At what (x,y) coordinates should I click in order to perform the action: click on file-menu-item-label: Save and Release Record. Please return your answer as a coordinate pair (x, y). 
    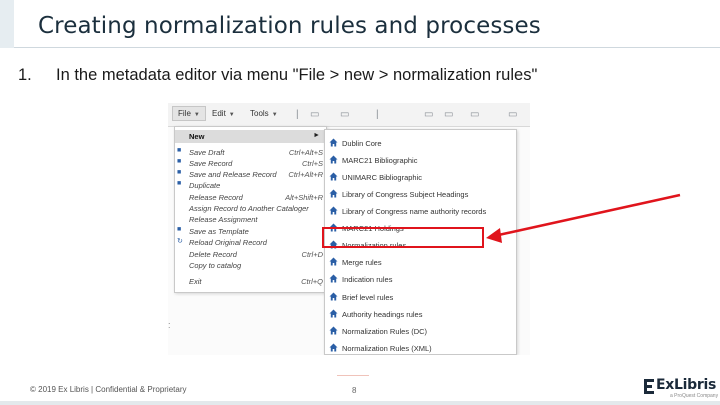
    Looking at the image, I should click on (233, 174).